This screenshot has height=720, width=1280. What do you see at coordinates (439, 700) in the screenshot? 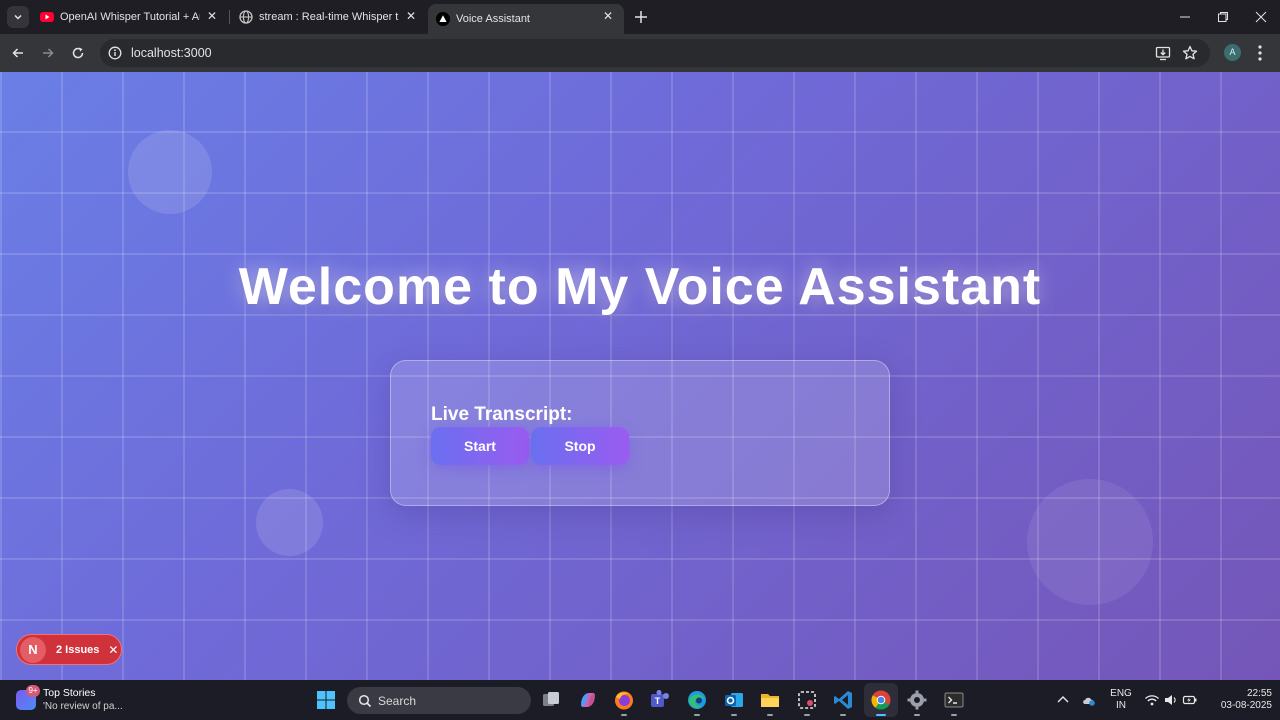
I see `taskbar-search: Search` at bounding box center [439, 700].